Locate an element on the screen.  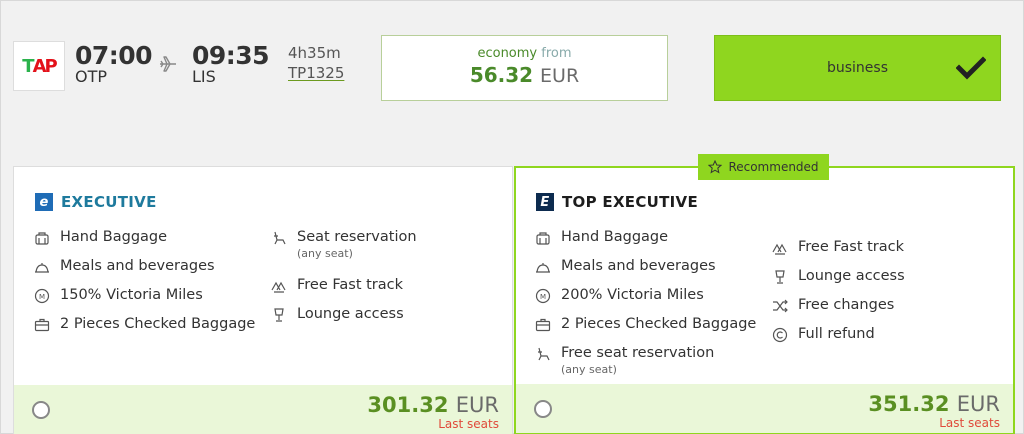
fare-price: 301.32 is located at coordinates (408, 405).